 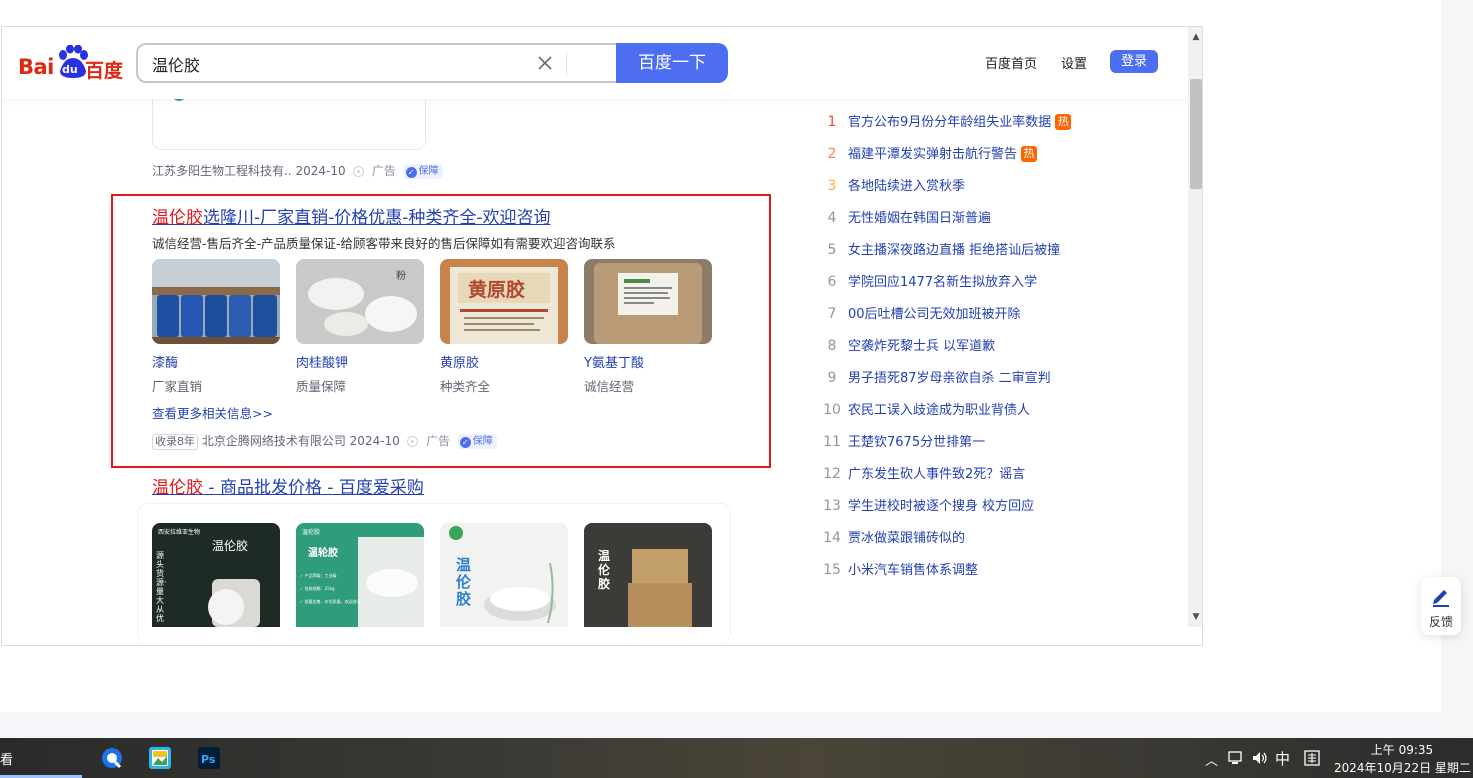 I want to click on ad-result-description: 诚信经营-售后齐全-产品质量保证-给顾客带来良好的售后保障如有需要欢迎咨询联系, so click(x=384, y=243).